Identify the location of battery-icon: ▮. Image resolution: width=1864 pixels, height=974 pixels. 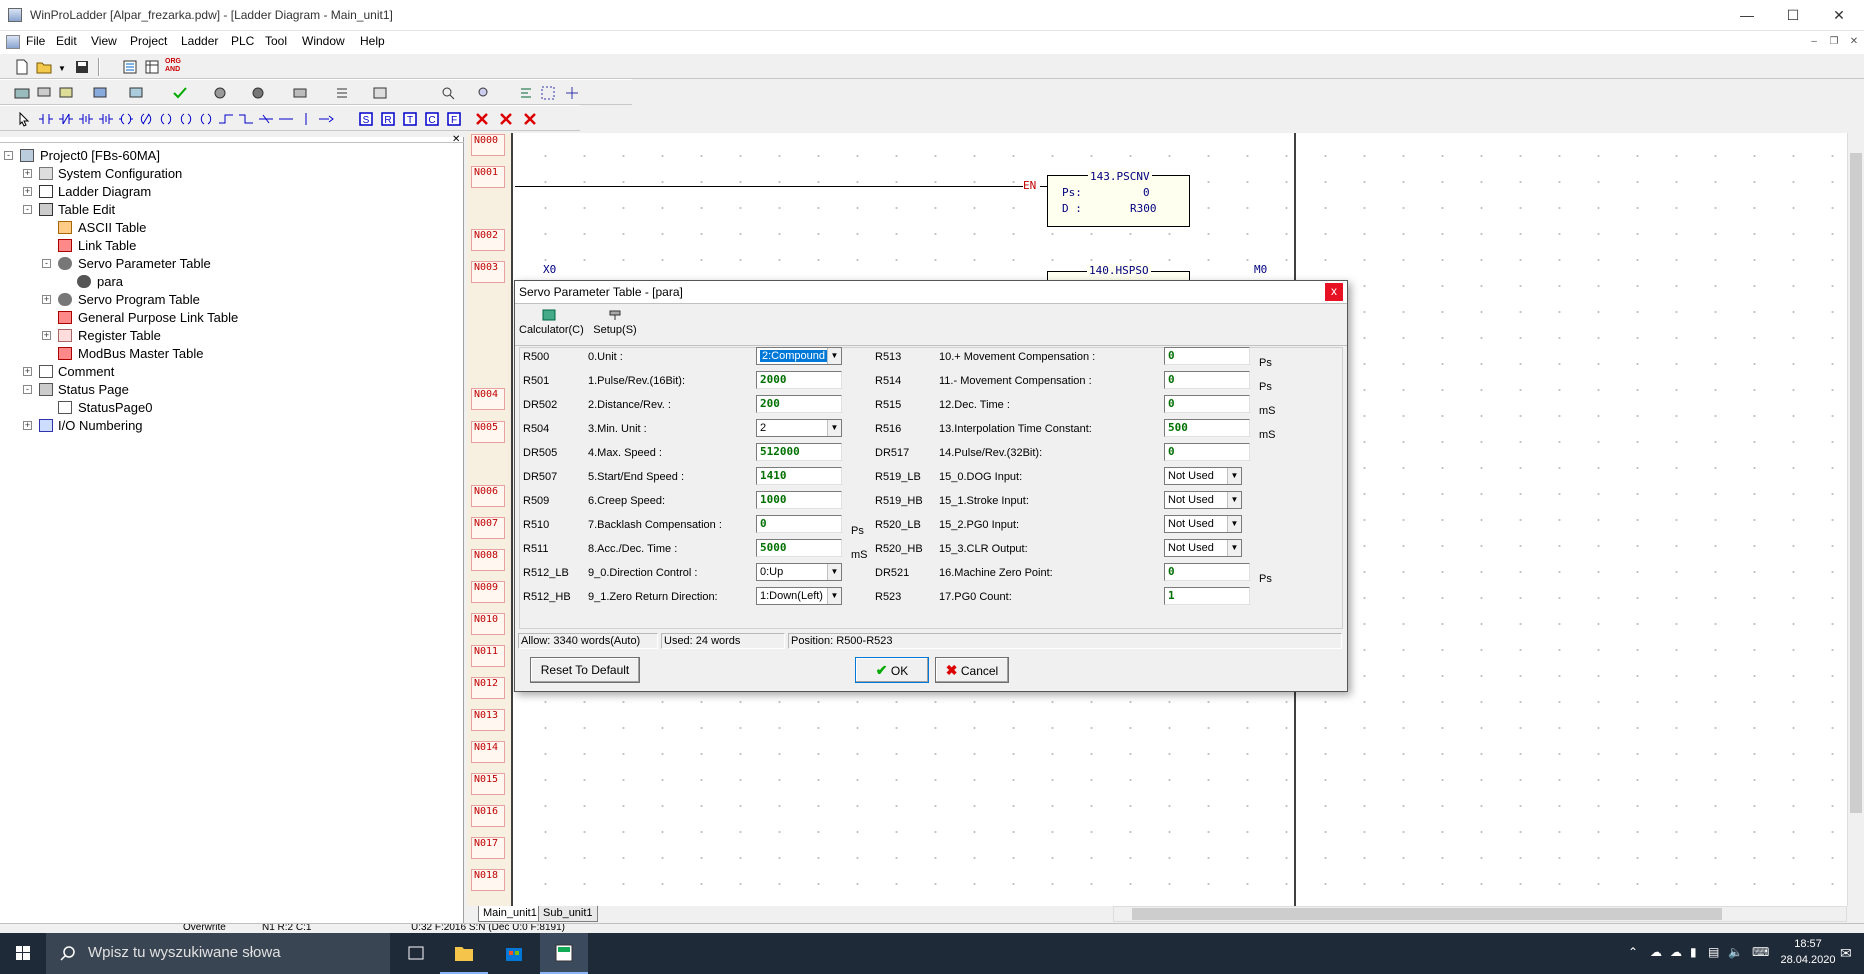
(1693, 952).